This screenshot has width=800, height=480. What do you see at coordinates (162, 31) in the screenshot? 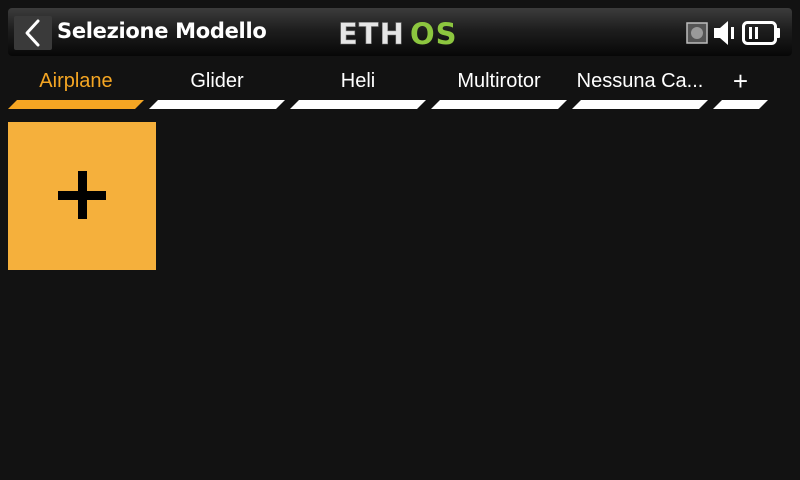
I see `page-title: Selezione Modello` at bounding box center [162, 31].